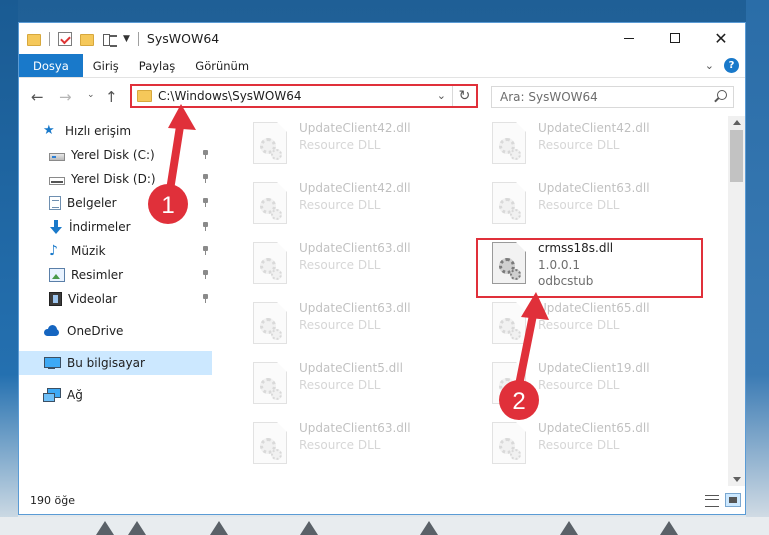 The width and height of the screenshot is (769, 535). Describe the element at coordinates (115, 363) in the screenshot. I see `sidebar-item-this-pc: Bu bilgisayar` at that location.